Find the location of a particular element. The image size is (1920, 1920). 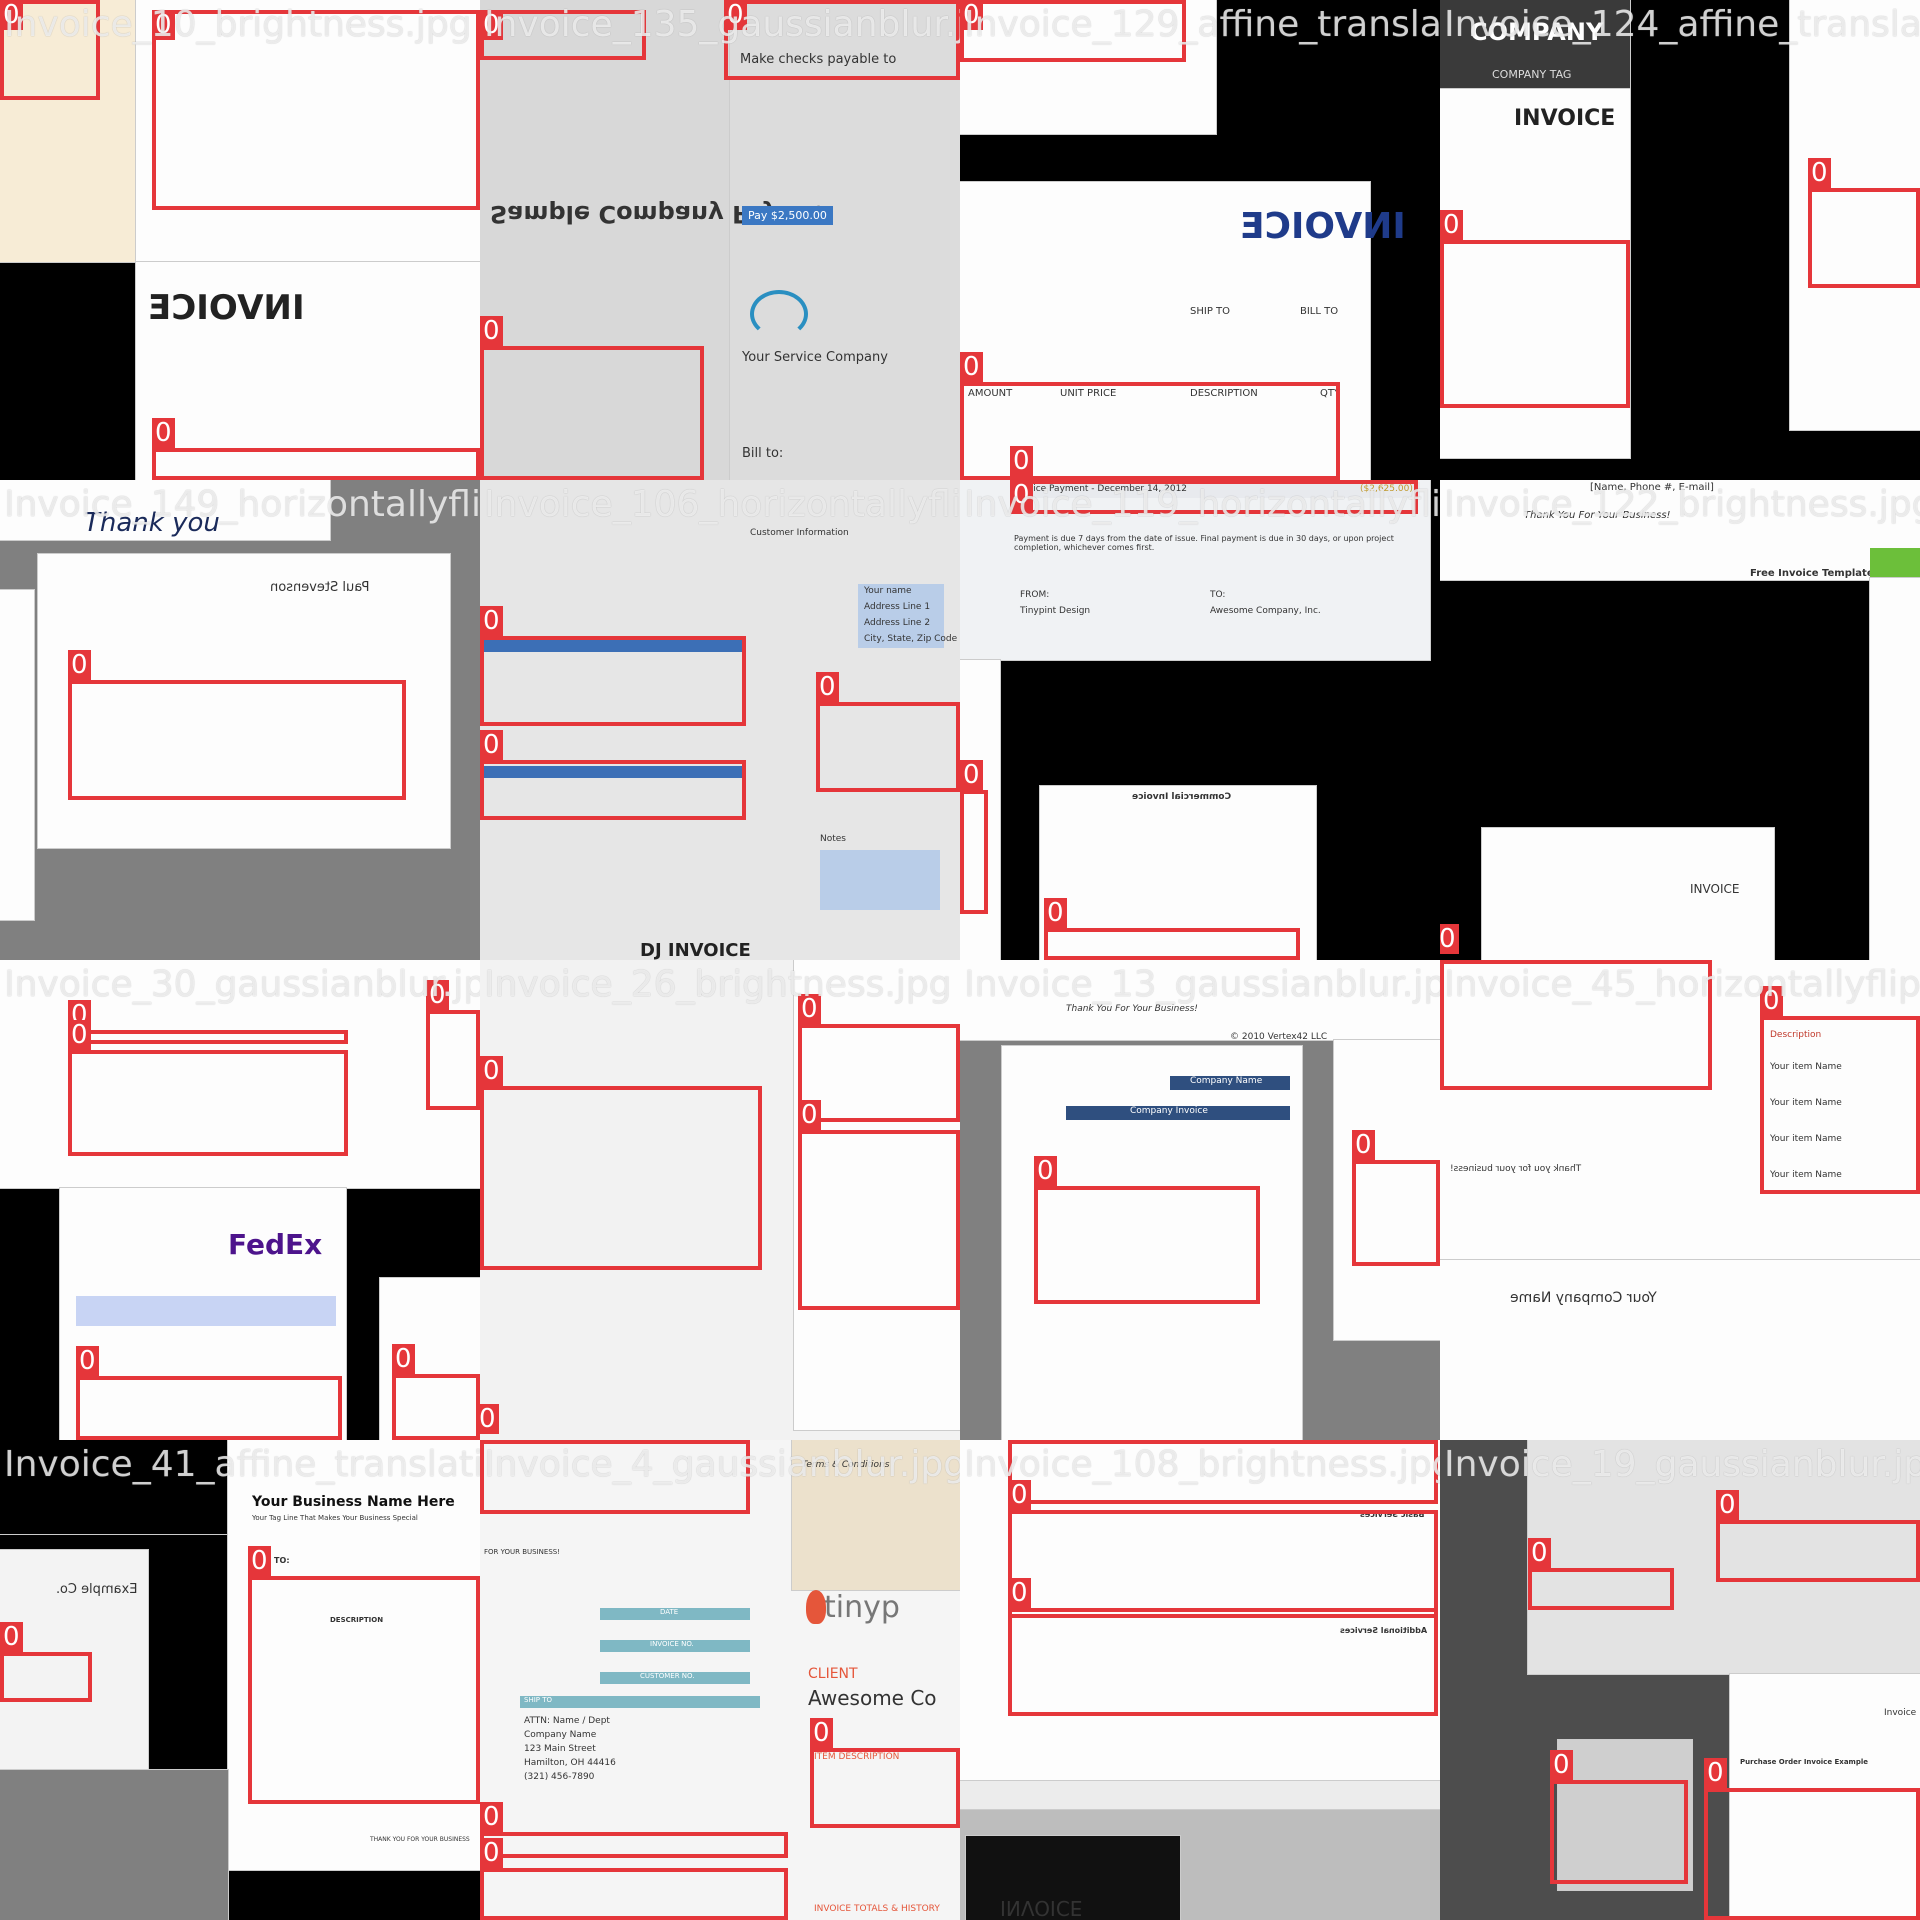

ship-to: SHIP TO is located at coordinates (1210, 311).